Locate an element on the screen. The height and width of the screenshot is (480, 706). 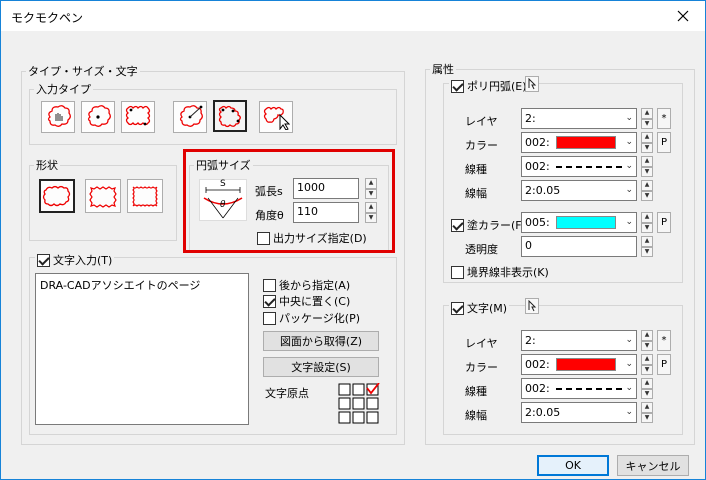
close-button is located at coordinates (683, 16).